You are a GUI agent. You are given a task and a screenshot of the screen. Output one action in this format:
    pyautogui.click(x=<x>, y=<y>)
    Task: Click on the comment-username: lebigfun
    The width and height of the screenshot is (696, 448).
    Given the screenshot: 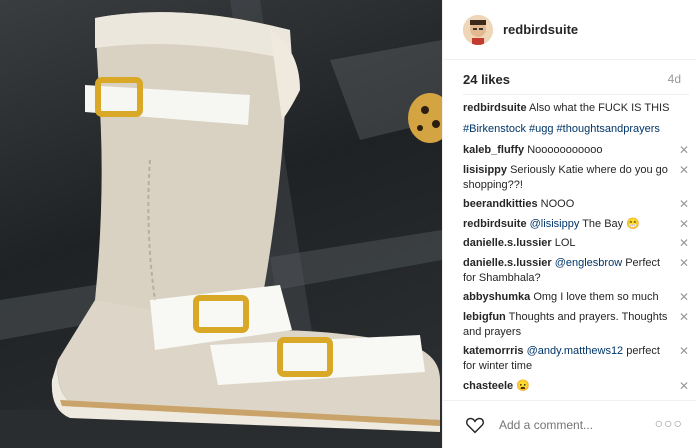 What is the action you would take?
    pyautogui.click(x=484, y=317)
    